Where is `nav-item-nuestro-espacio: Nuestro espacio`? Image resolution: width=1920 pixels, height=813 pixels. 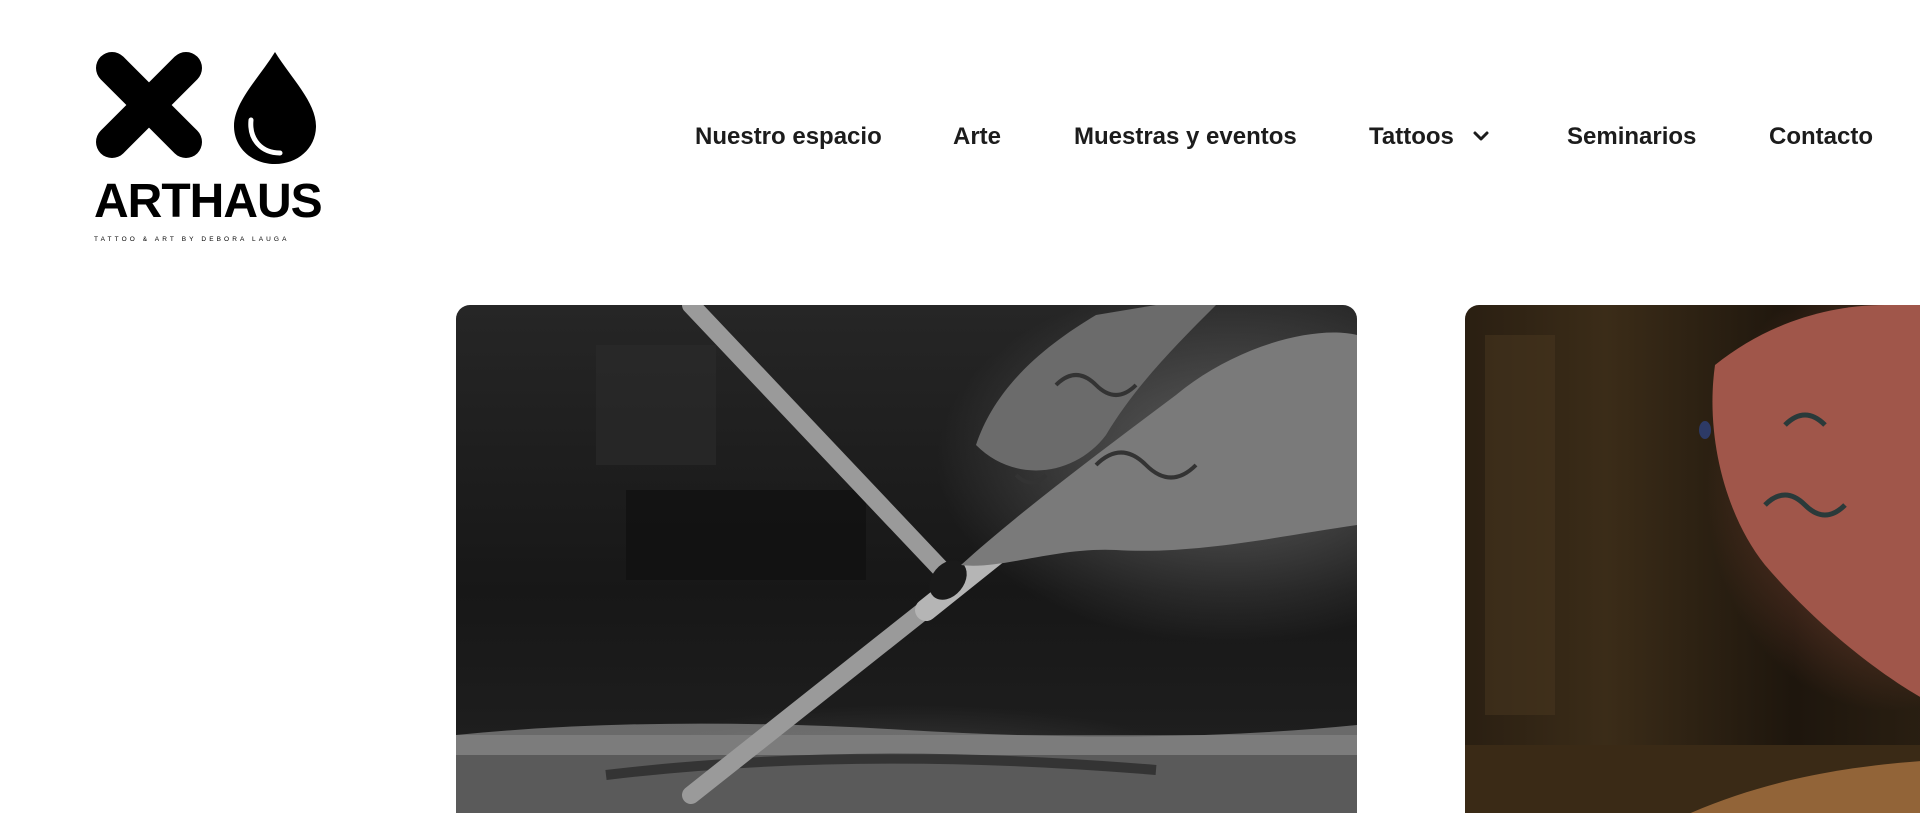
nav-item-nuestro-espacio: Nuestro espacio is located at coordinates (788, 137).